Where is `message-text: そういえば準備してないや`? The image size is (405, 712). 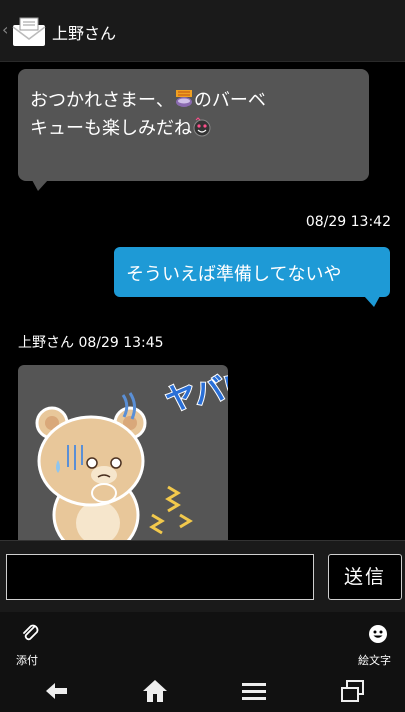 message-text: そういえば準備してないや is located at coordinates (234, 274).